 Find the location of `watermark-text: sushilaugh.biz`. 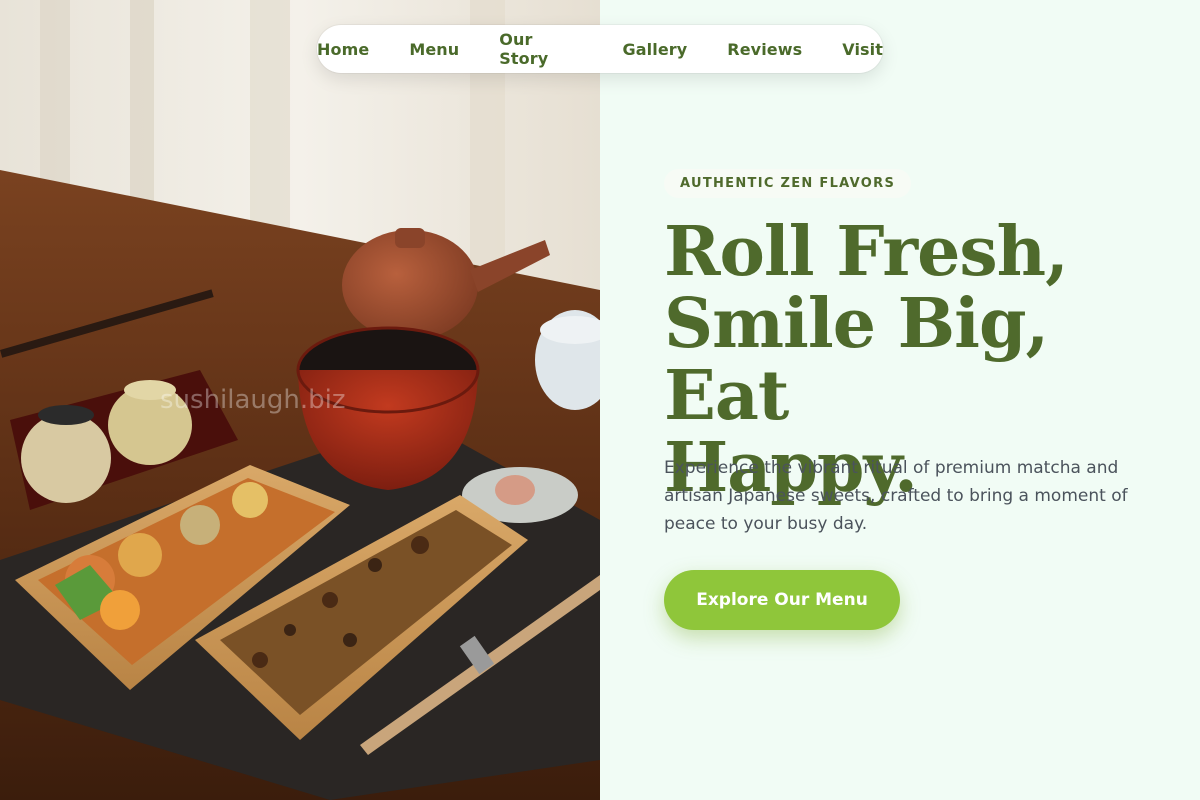

watermark-text: sushilaugh.biz is located at coordinates (253, 400).